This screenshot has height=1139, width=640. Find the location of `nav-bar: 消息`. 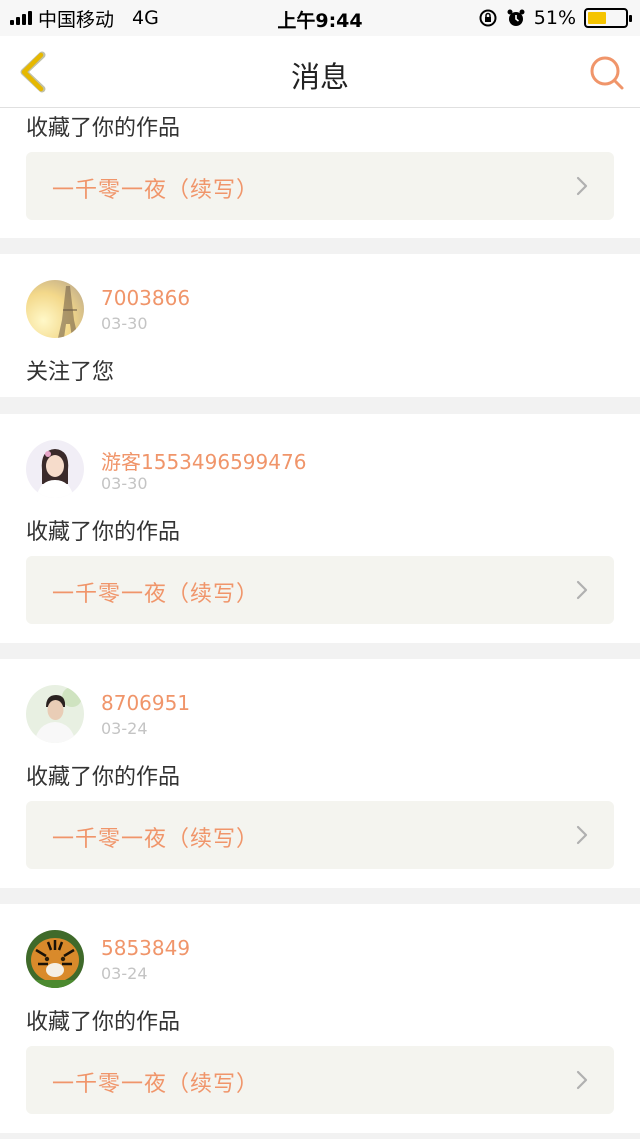

nav-bar: 消息 is located at coordinates (320, 72).